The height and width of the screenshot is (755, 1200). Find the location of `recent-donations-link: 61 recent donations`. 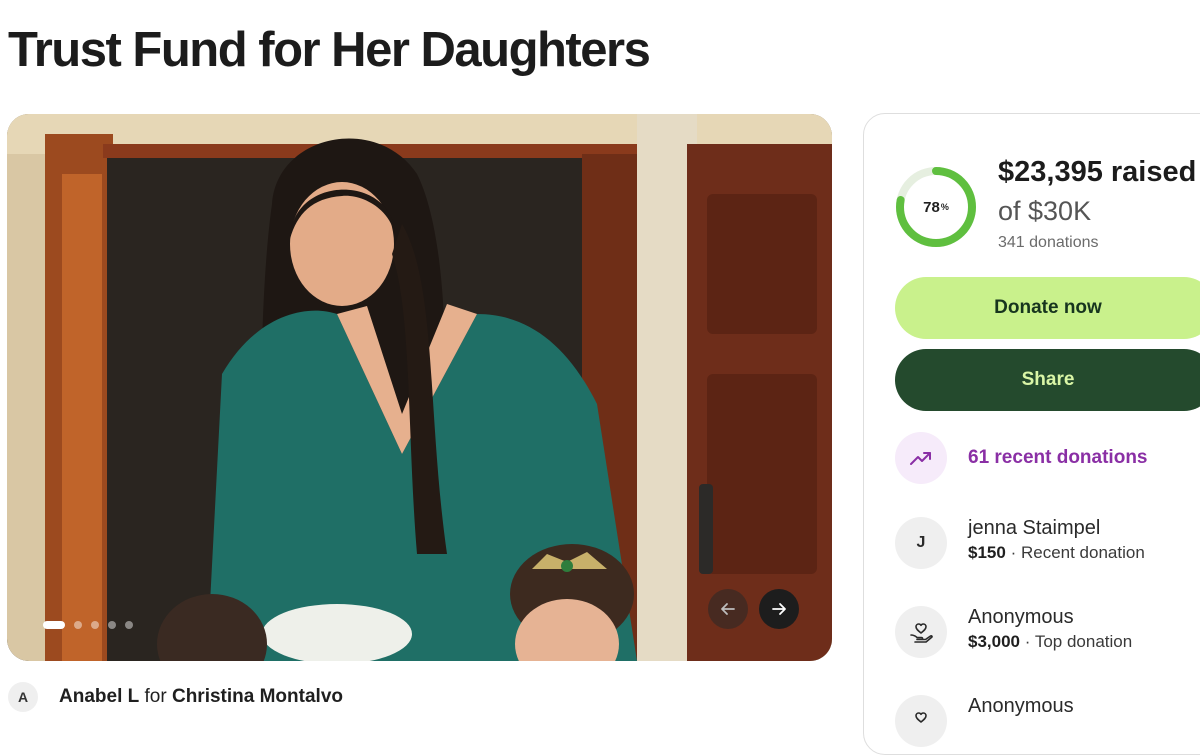

recent-donations-link: 61 recent donations is located at coordinates (1021, 458).